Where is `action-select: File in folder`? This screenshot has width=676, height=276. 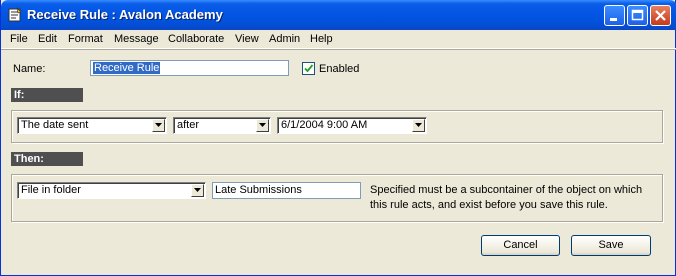
action-select: File in folder is located at coordinates (111, 190).